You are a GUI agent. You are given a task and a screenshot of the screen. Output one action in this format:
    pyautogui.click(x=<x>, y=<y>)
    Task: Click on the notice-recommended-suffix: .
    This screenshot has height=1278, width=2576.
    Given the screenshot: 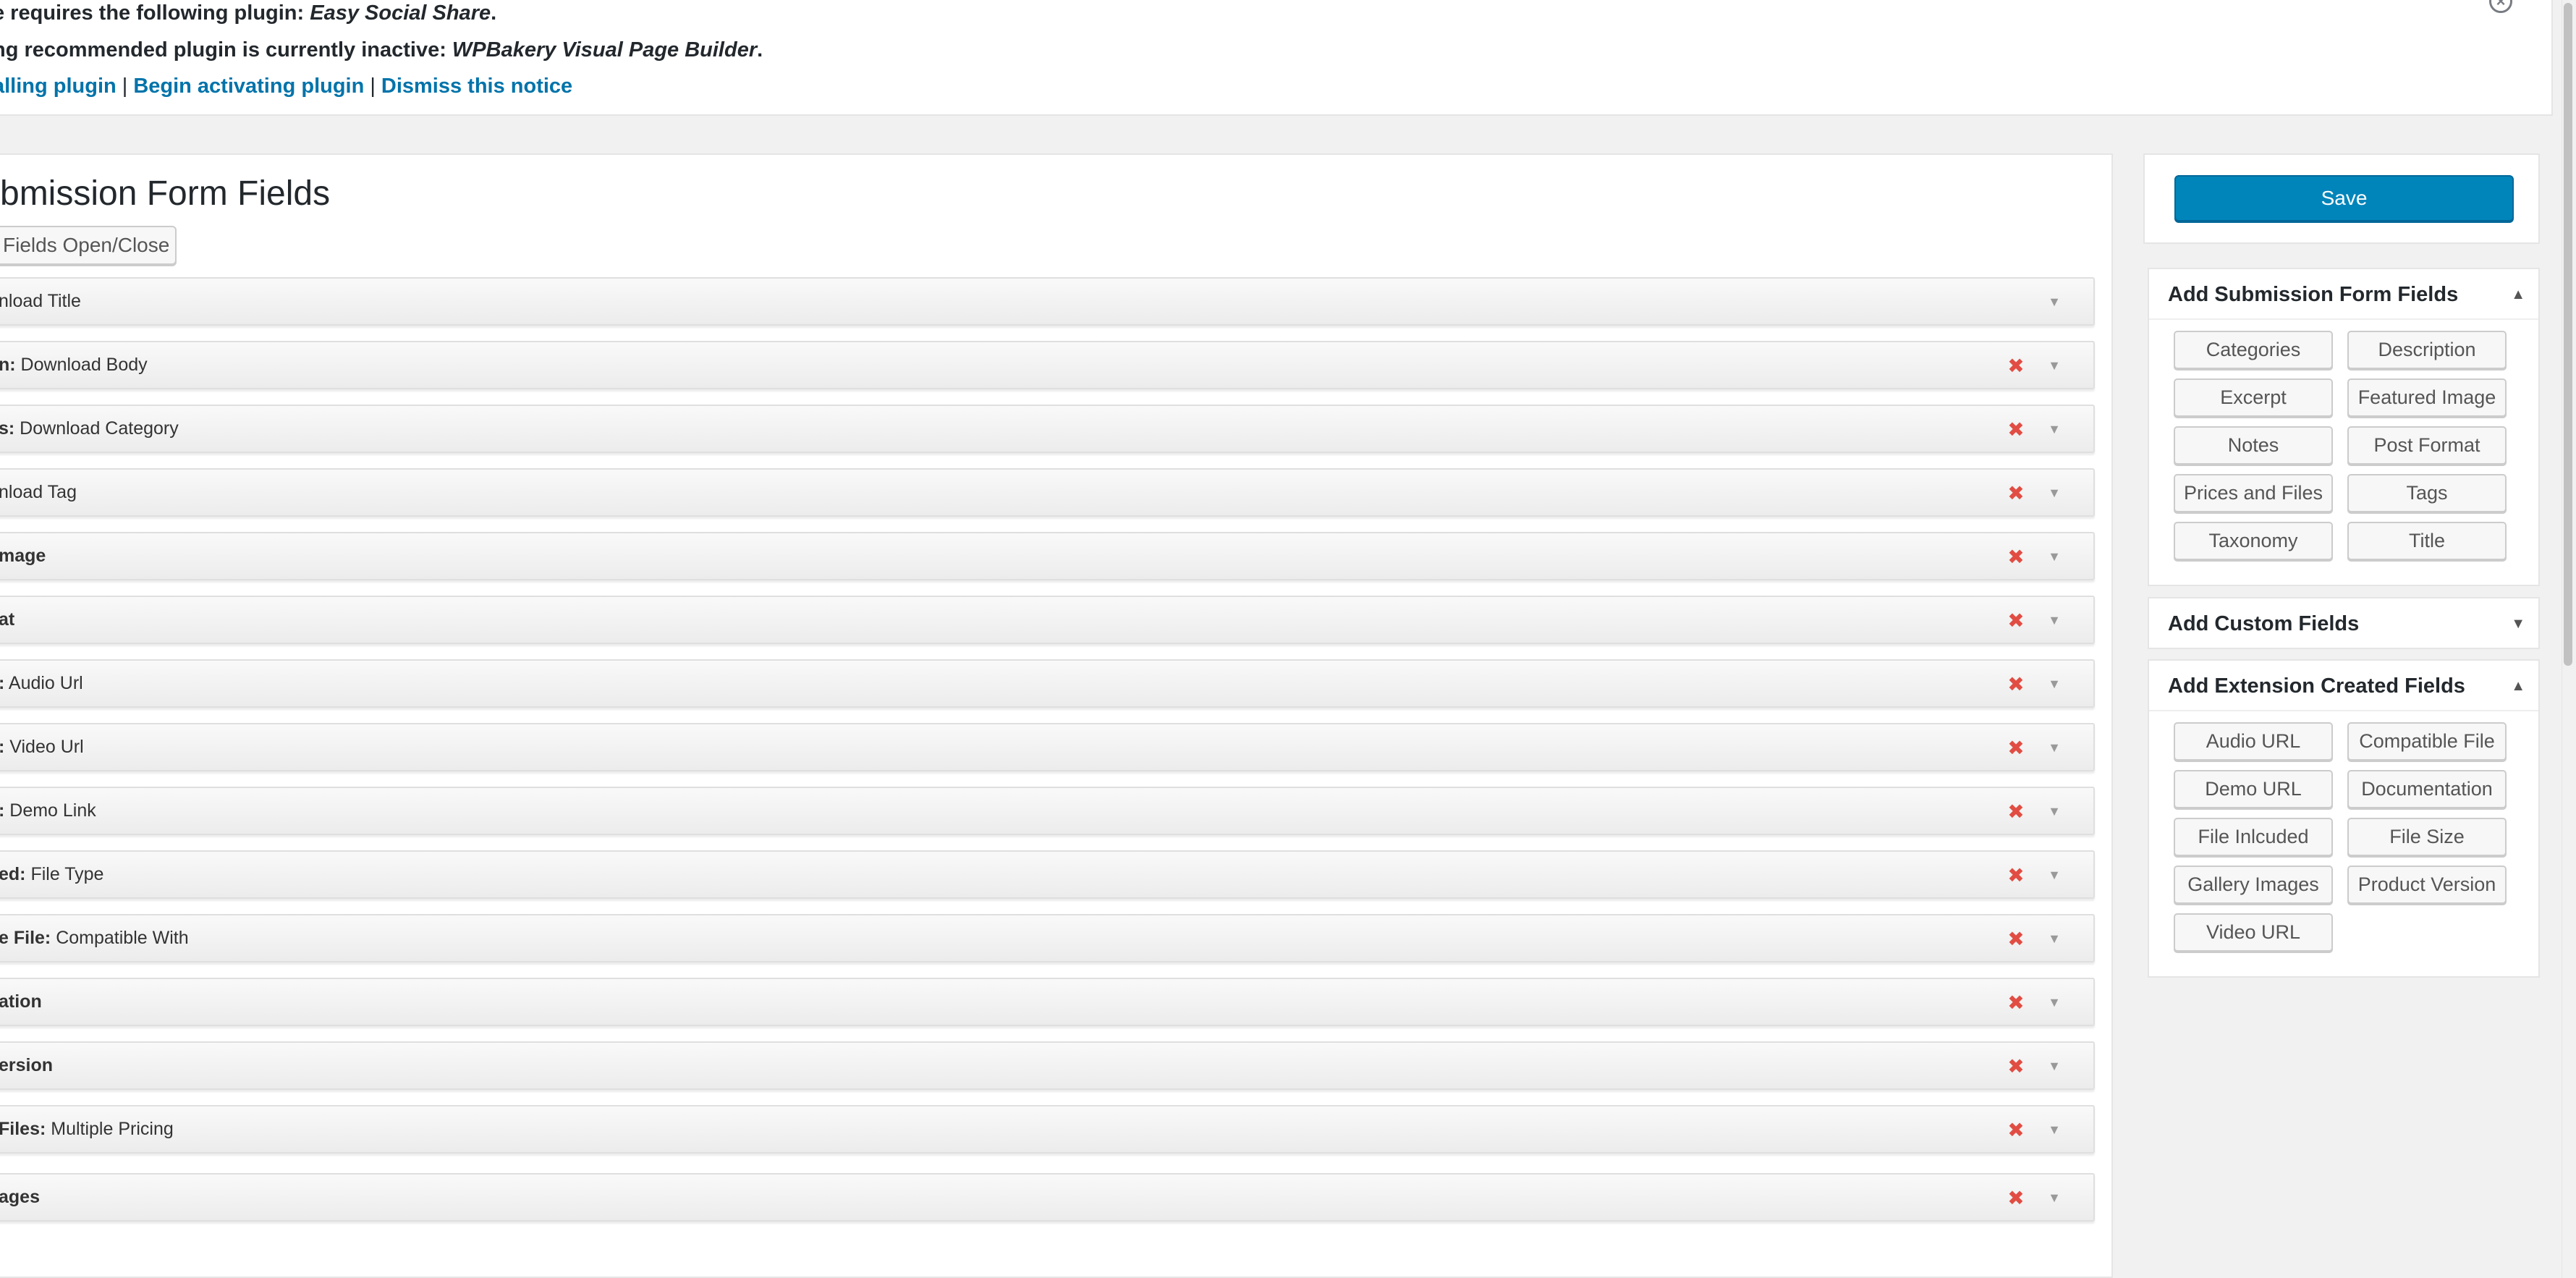 What is the action you would take?
    pyautogui.click(x=760, y=50)
    